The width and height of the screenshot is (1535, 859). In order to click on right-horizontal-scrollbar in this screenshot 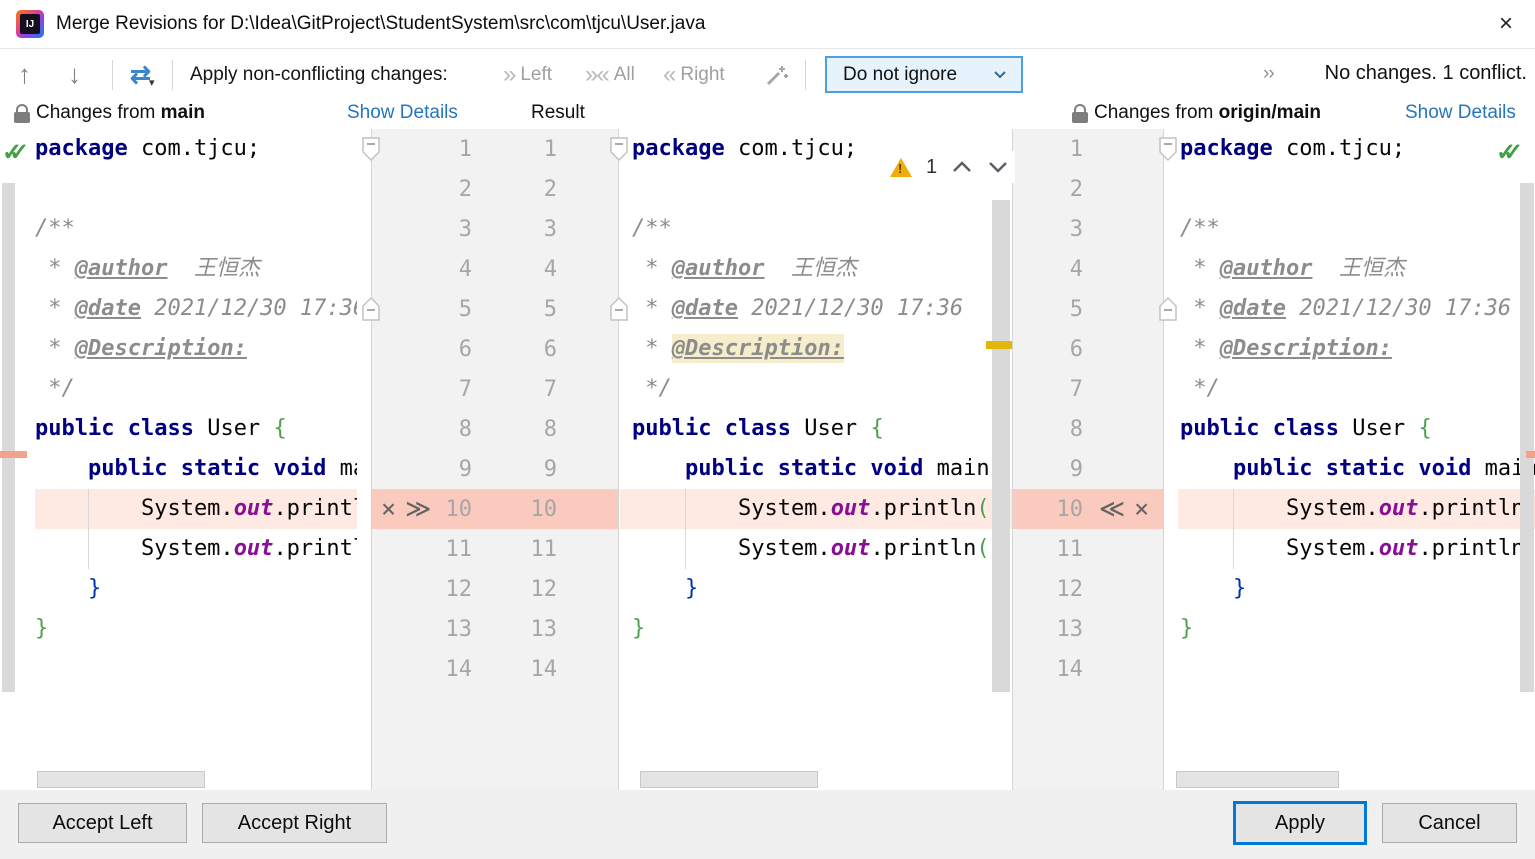, I will do `click(1257, 779)`.